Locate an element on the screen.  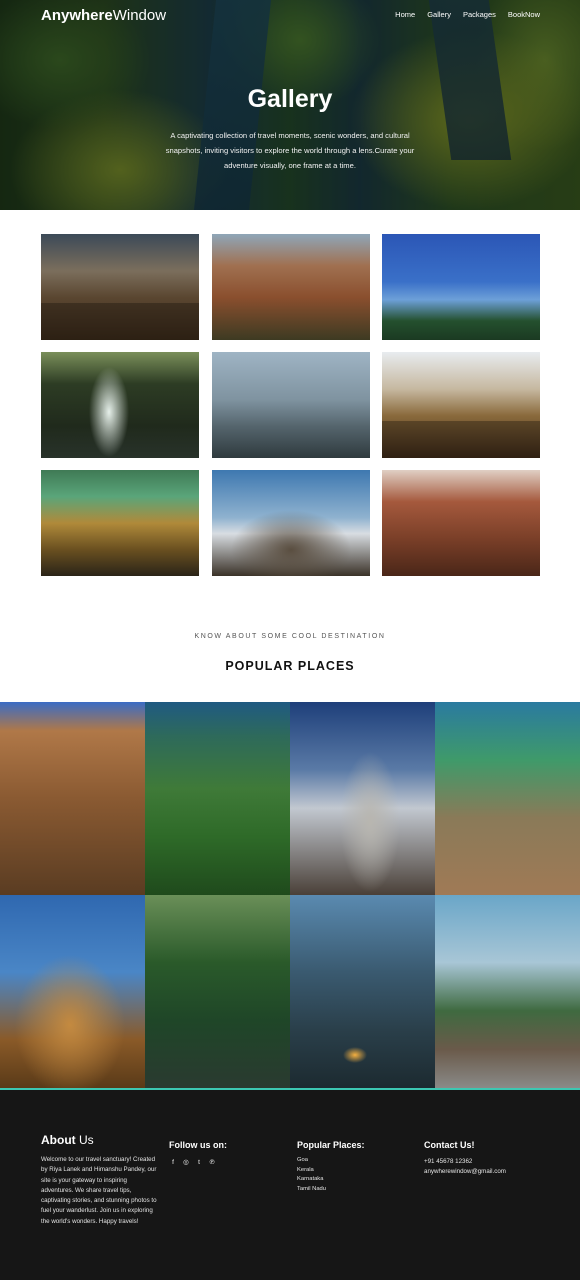
about-heading: About Us is located at coordinates (67, 1140).